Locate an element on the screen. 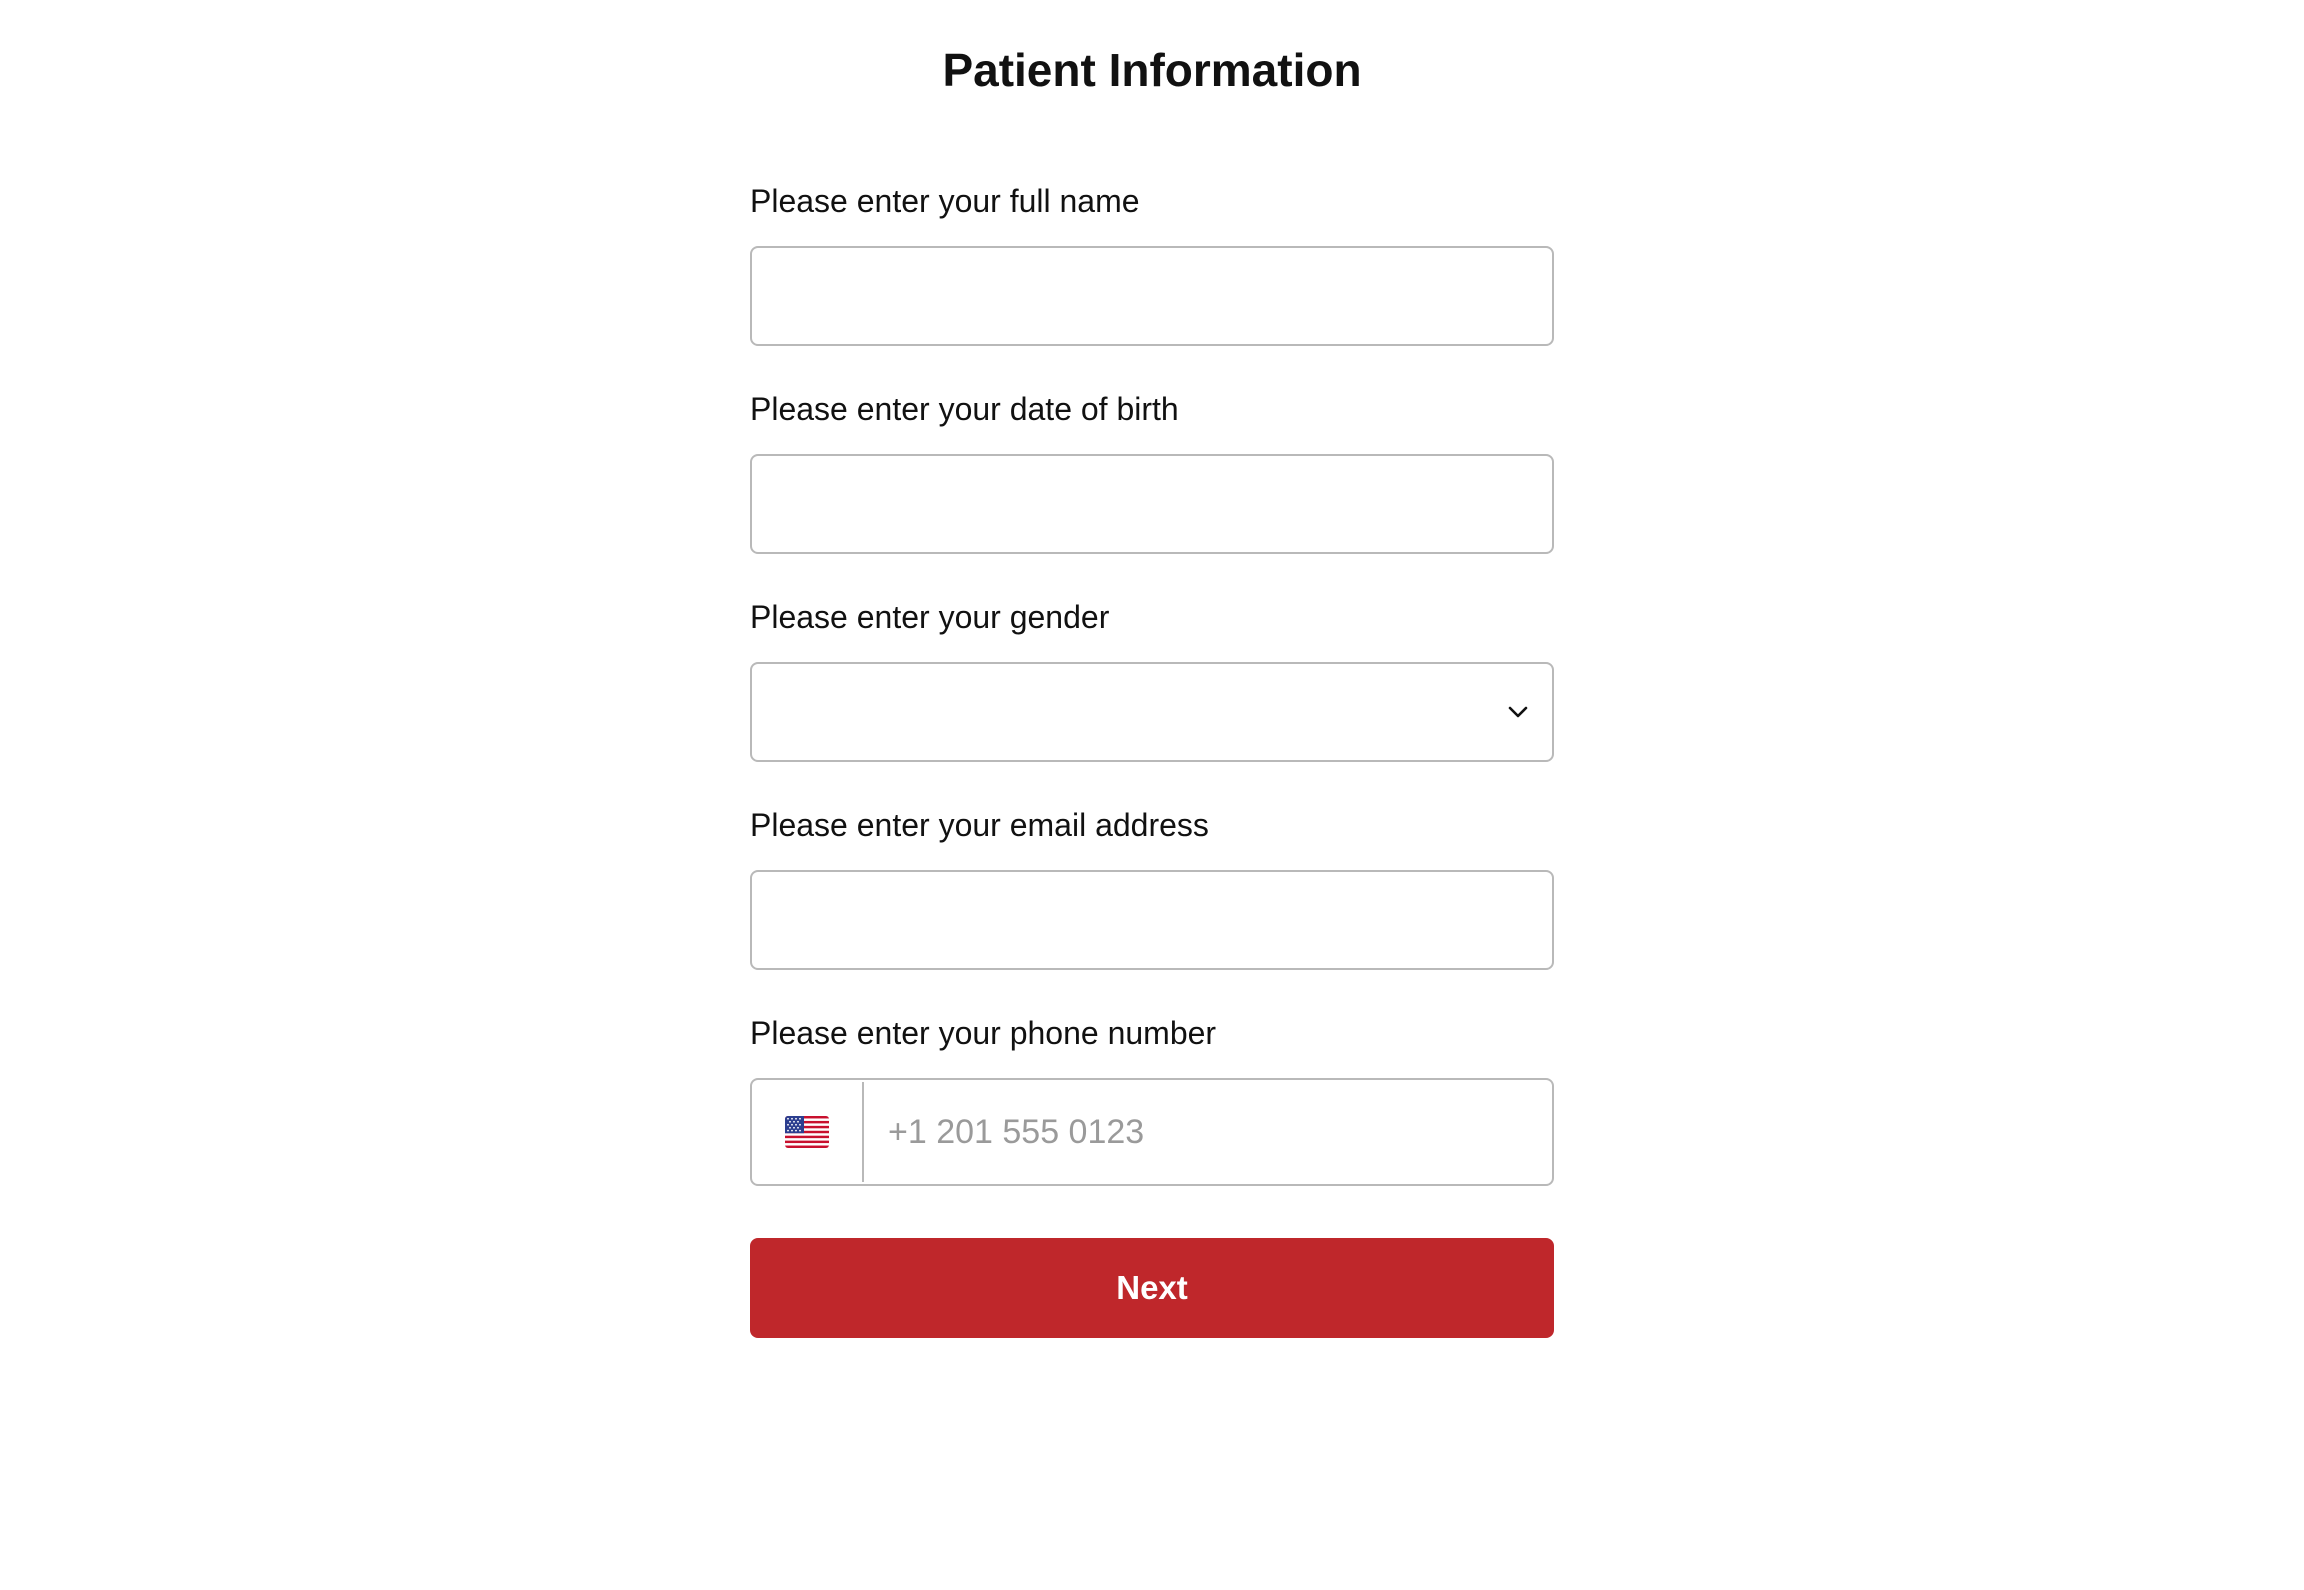  email-field: Please enter your email address is located at coordinates (1152, 886).